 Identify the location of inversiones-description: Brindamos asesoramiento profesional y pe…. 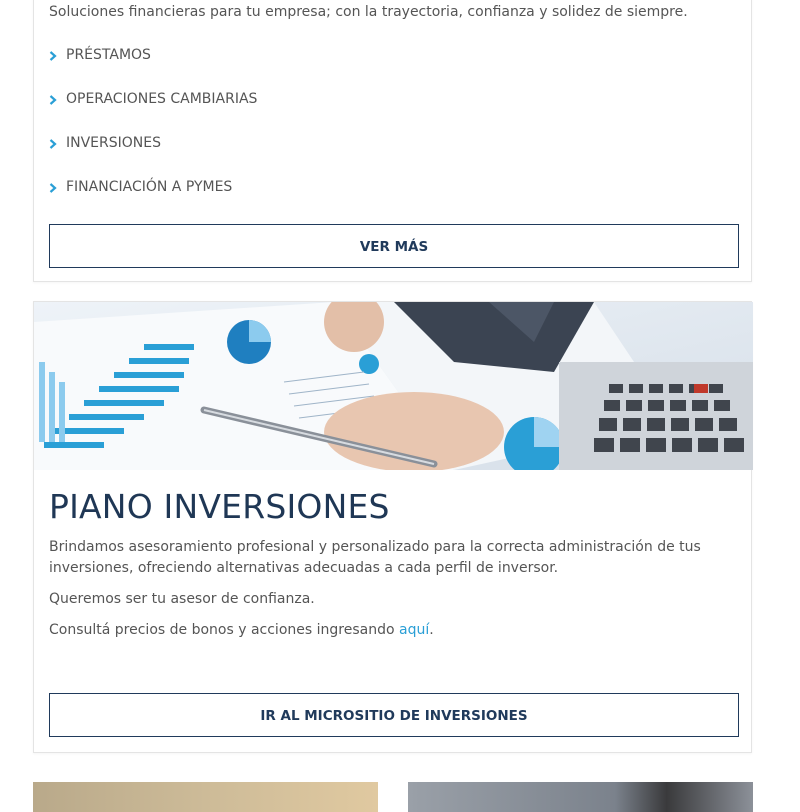
(375, 557).